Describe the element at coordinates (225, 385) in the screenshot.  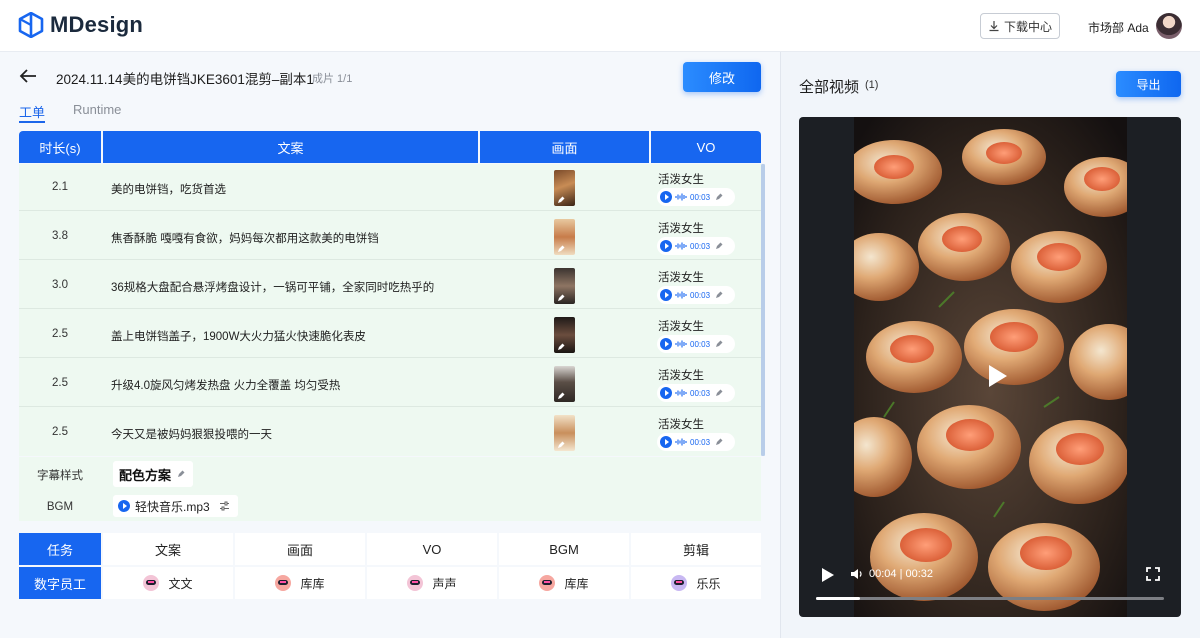
I see `copy-cell: 升级4.0旋风匀烤发热盘 火力全覆盖 均匀受热` at that location.